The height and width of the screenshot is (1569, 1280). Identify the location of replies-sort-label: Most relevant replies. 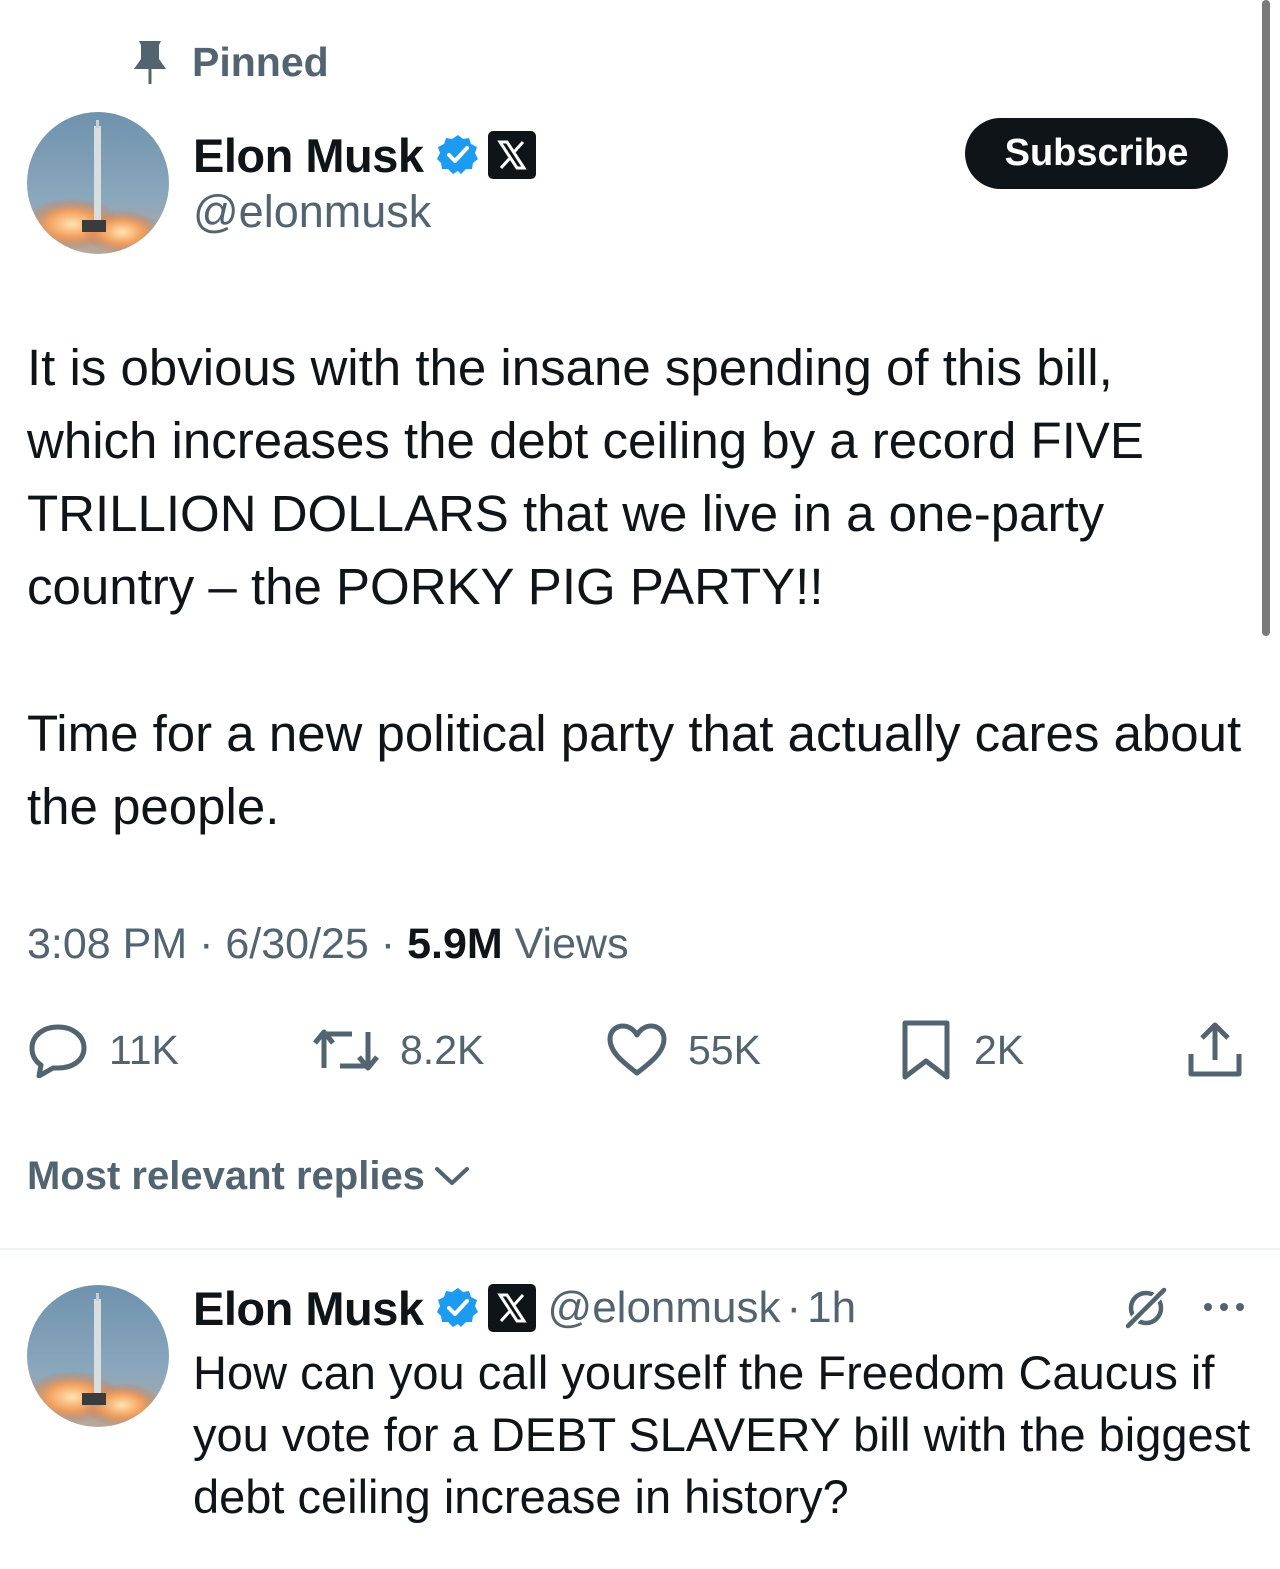
(226, 1175).